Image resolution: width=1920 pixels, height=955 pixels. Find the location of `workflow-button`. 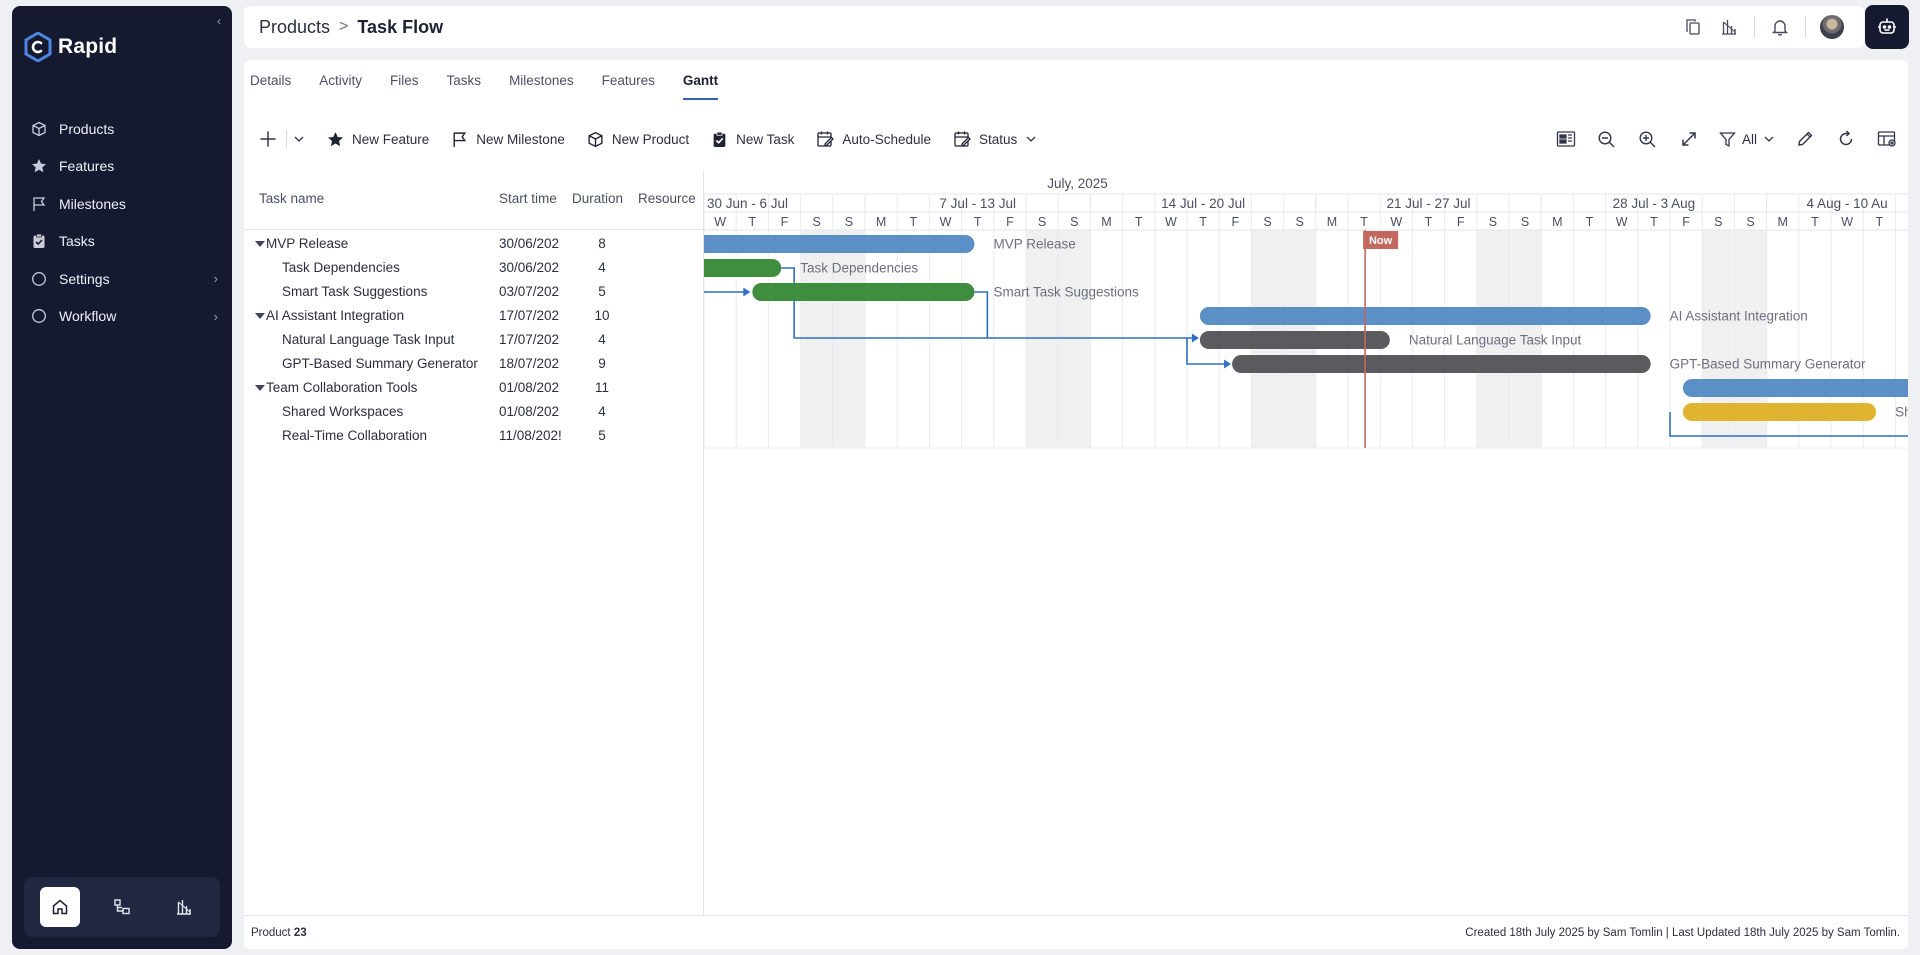

workflow-button is located at coordinates (122, 907).